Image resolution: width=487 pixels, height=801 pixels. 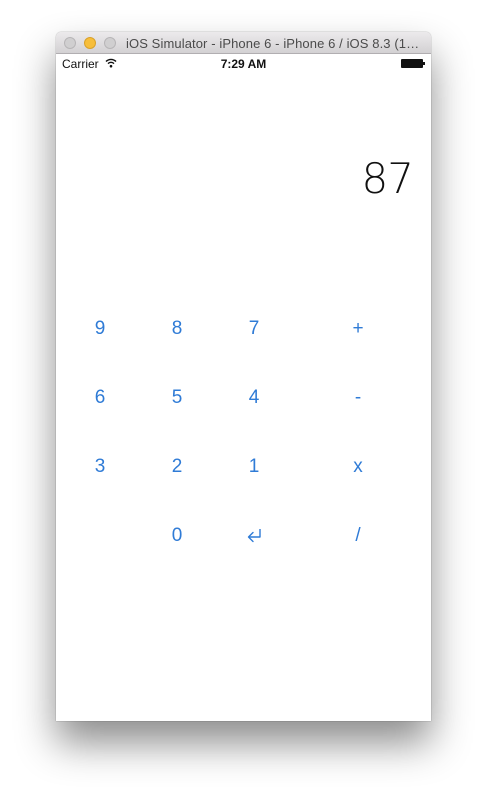 I want to click on status-bar: Carrier 7:29 AM, so click(x=243, y=64).